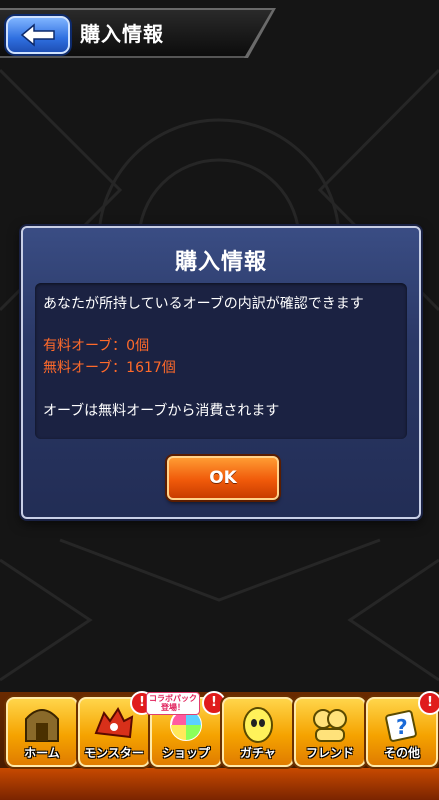 The height and width of the screenshot is (800, 439). I want to click on free-orbs-text: 無料オーブ：1617個, so click(109, 368).